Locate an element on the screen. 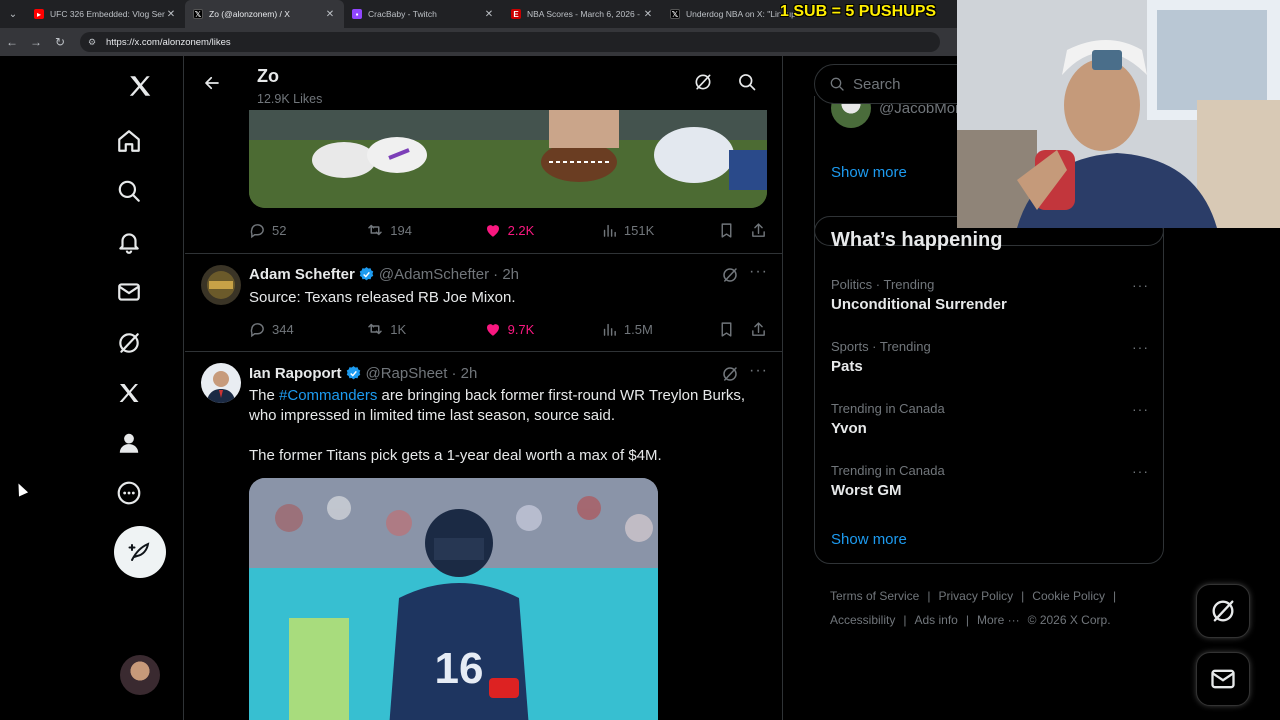 This screenshot has height=720, width=1280. reply-button: 52 is located at coordinates (307, 230).